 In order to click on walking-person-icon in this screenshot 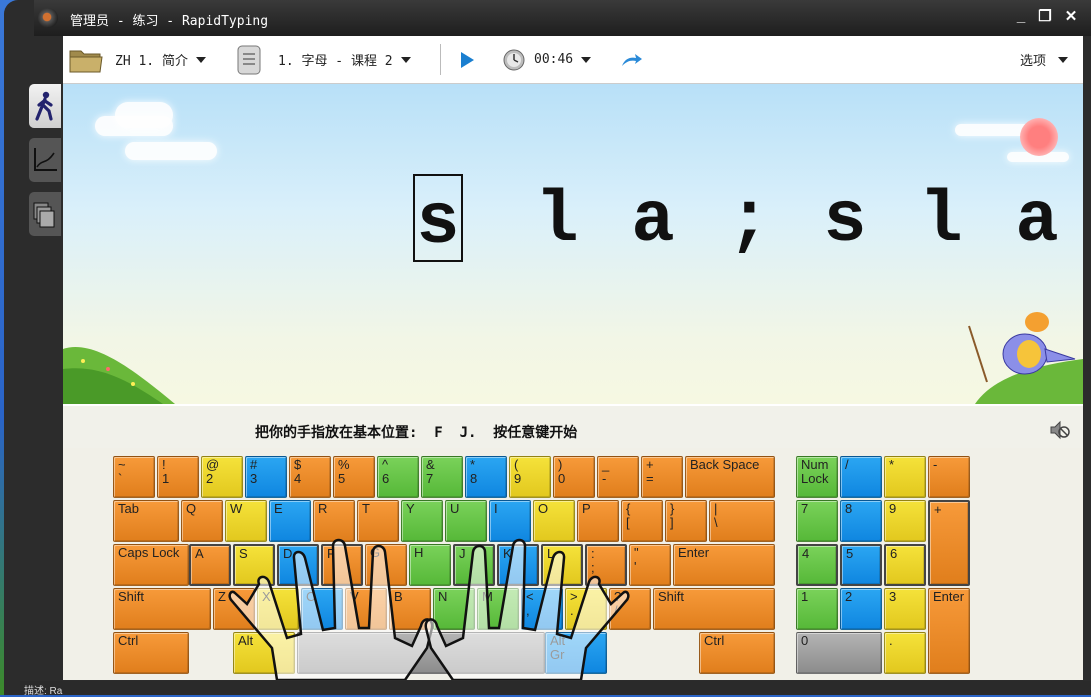, I will do `click(44, 106)`.